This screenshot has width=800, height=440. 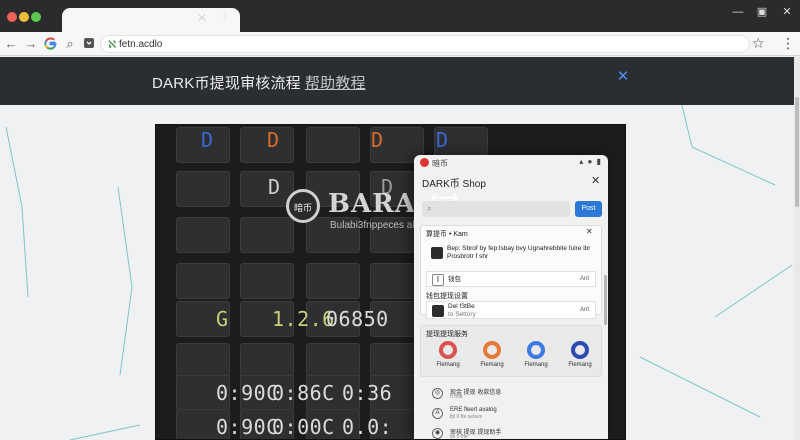 What do you see at coordinates (590, 161) in the screenshot?
I see `status-indicators-icon: ▴ ● ▮` at bounding box center [590, 161].